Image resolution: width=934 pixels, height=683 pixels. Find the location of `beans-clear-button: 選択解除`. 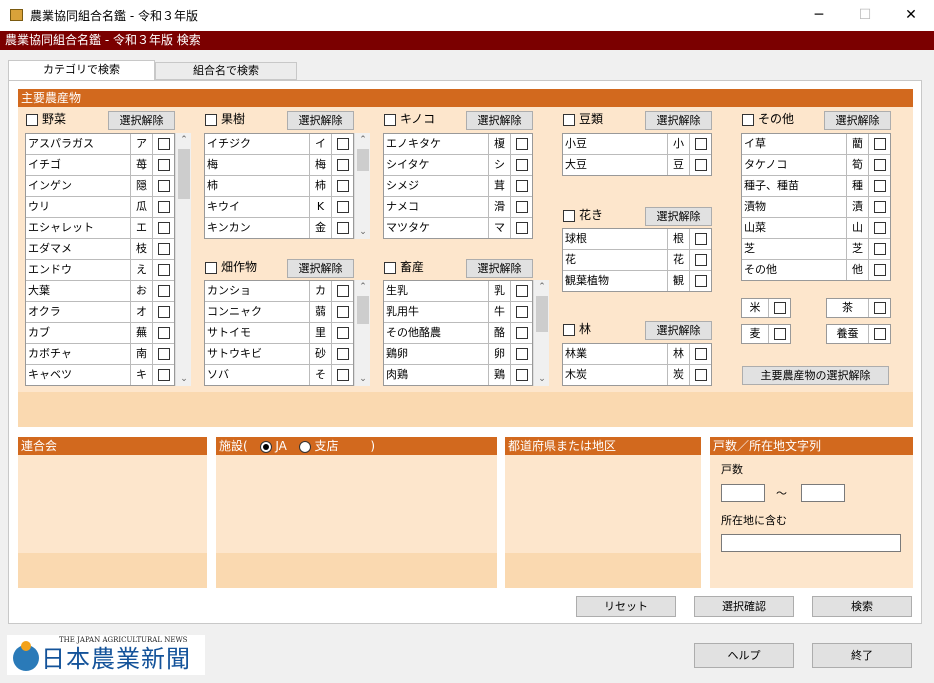

beans-clear-button: 選択解除 is located at coordinates (678, 120).